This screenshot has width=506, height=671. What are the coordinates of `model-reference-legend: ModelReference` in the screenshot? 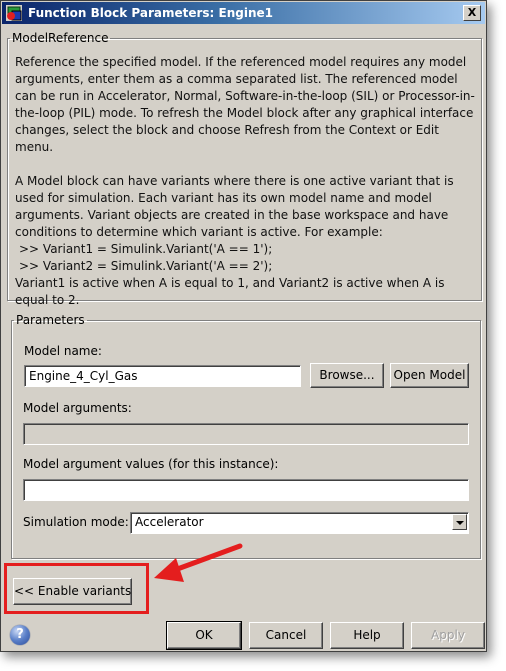 It's located at (60, 38).